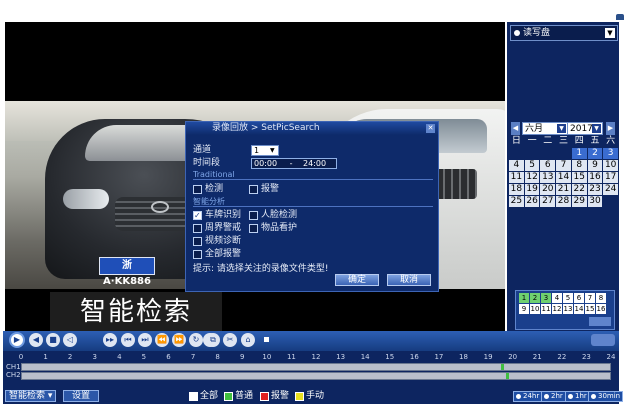  I want to click on year-value: 2017, so click(581, 129).